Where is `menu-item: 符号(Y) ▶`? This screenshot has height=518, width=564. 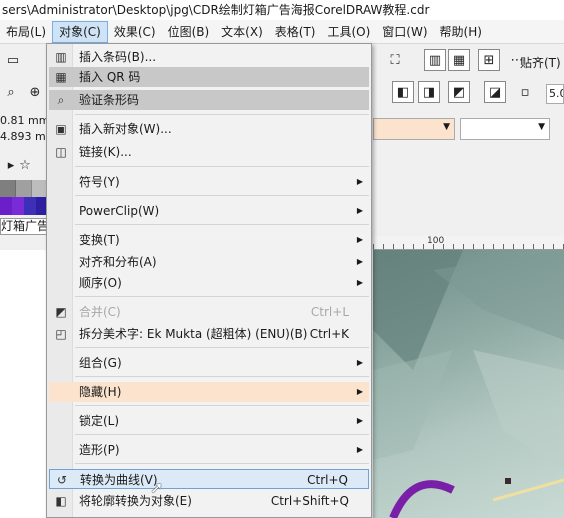 menu-item: 符号(Y) ▶ is located at coordinates (209, 182).